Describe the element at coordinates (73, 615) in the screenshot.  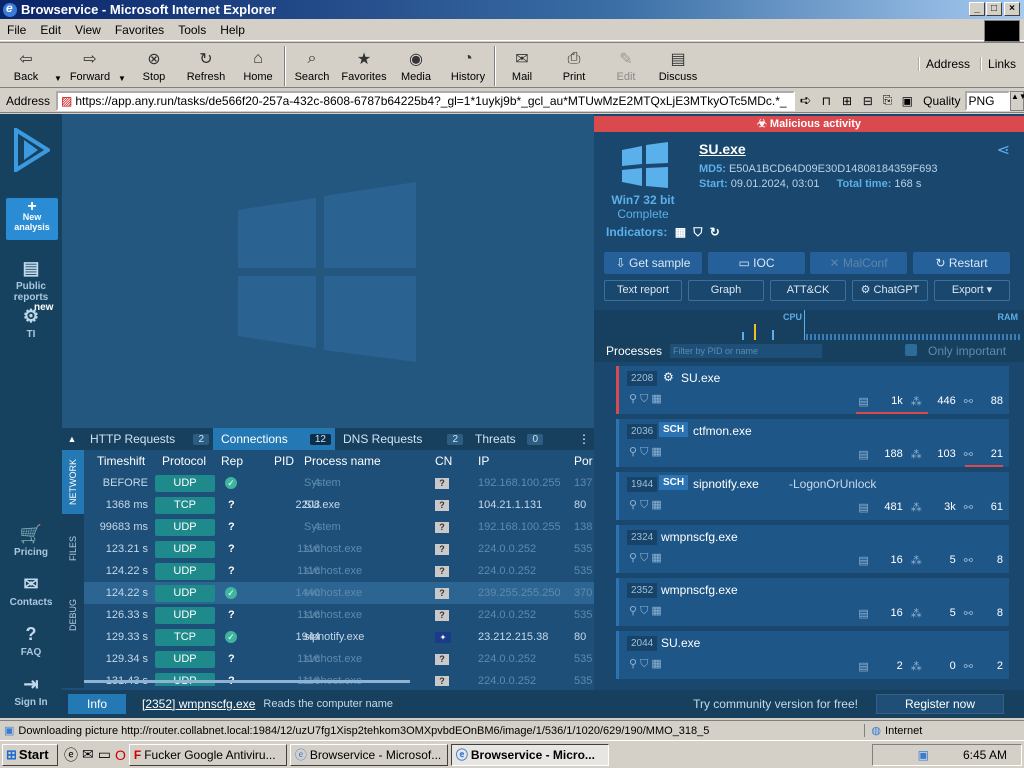
I see `vtab-debug: DEBUG` at that location.